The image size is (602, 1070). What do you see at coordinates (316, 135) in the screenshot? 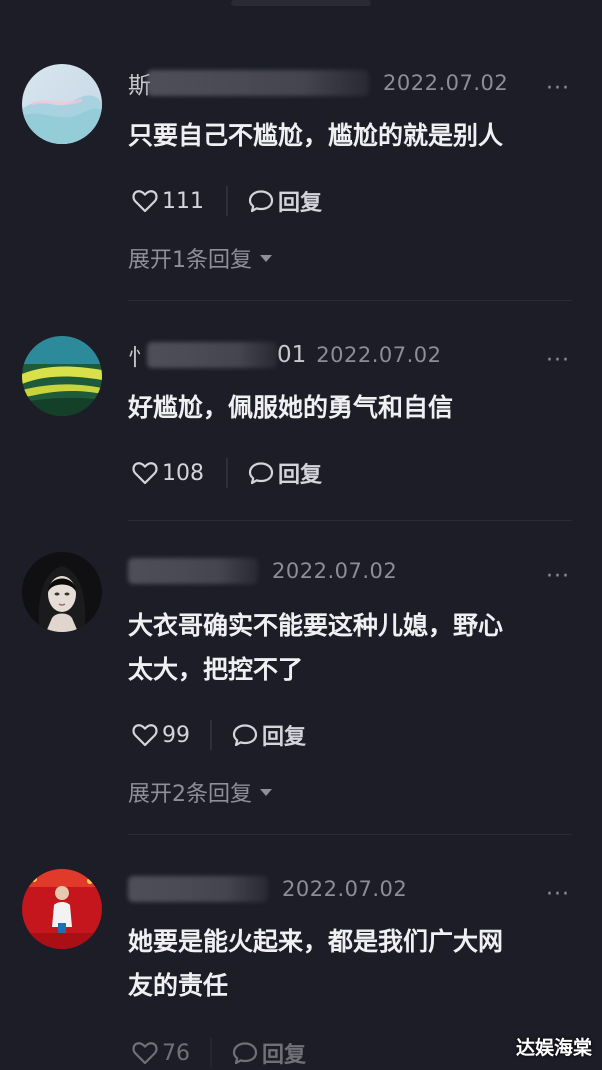
I see `comment-text: 只要自己不尴尬，尴尬的就是别人` at bounding box center [316, 135].